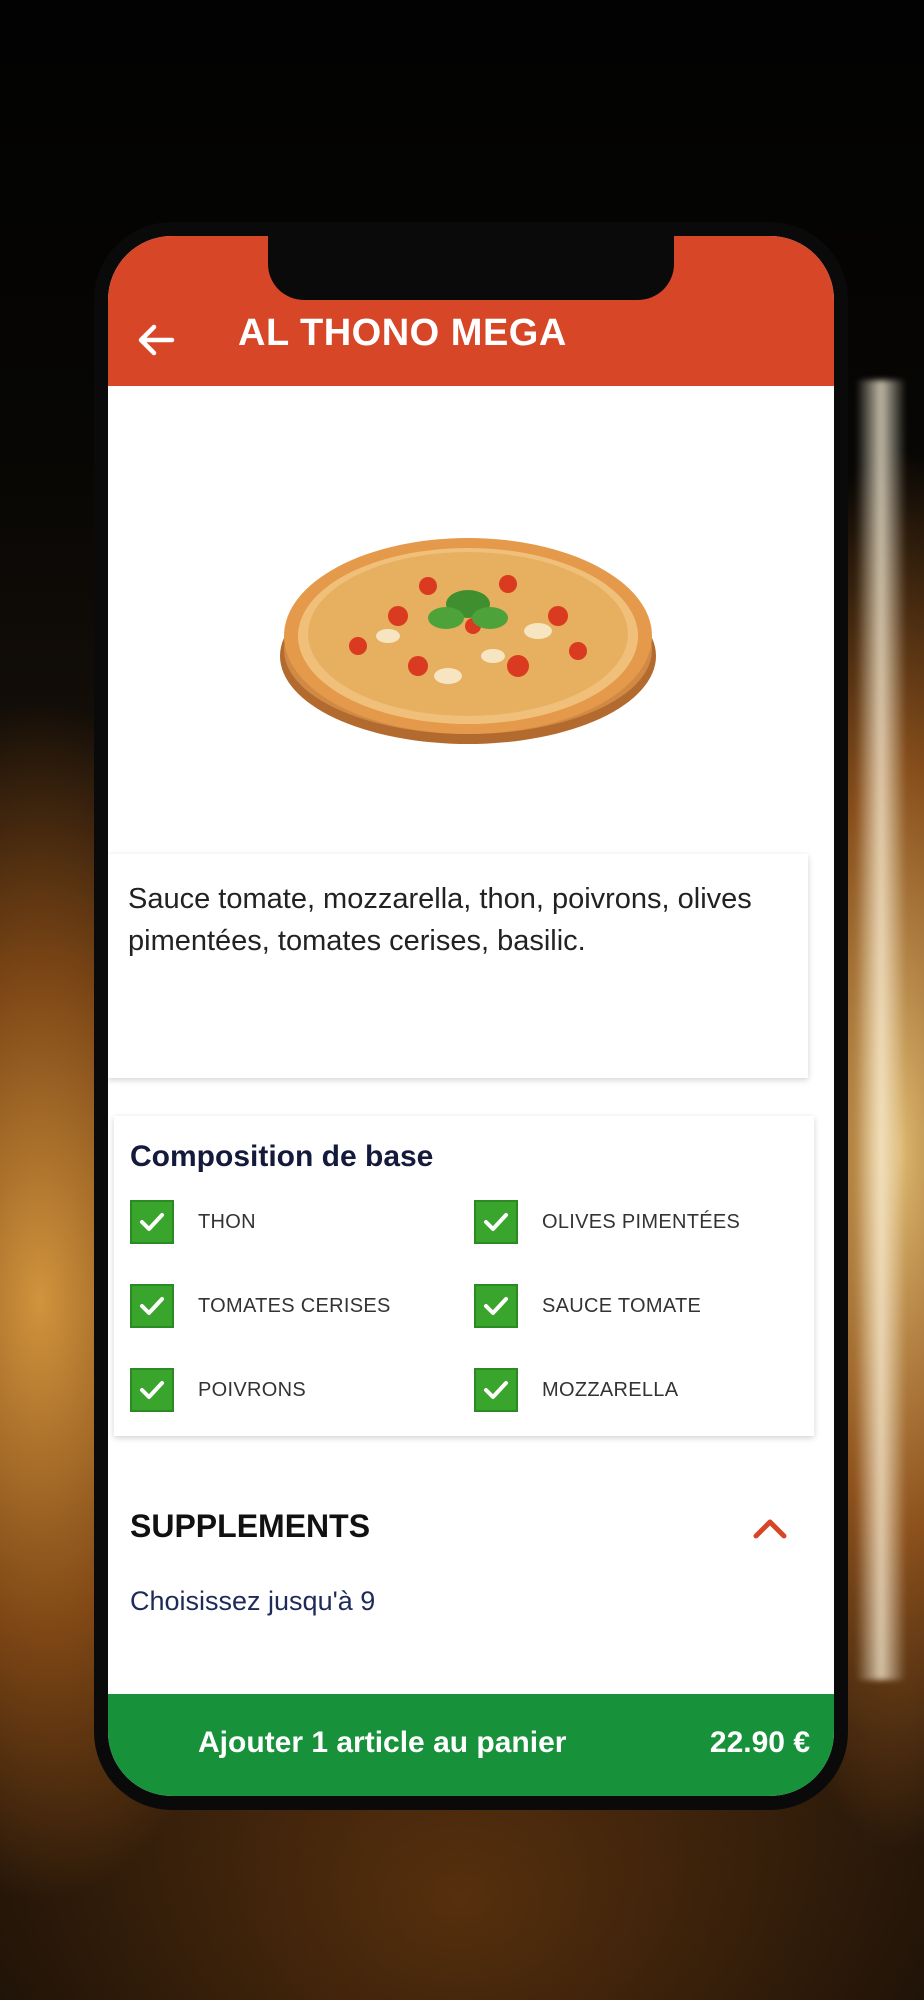  What do you see at coordinates (193, 1222) in the screenshot?
I see `ingredient-thon: THON` at bounding box center [193, 1222].